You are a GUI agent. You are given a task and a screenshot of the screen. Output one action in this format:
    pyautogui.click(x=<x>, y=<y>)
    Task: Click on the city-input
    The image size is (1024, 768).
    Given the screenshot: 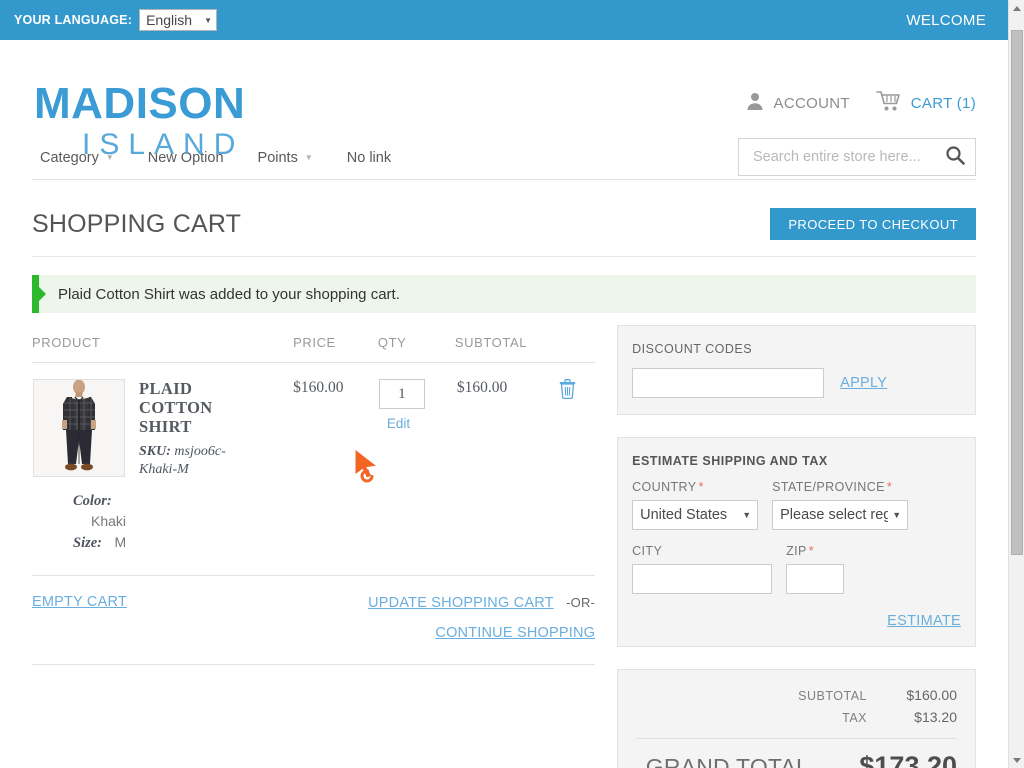 What is the action you would take?
    pyautogui.click(x=702, y=579)
    